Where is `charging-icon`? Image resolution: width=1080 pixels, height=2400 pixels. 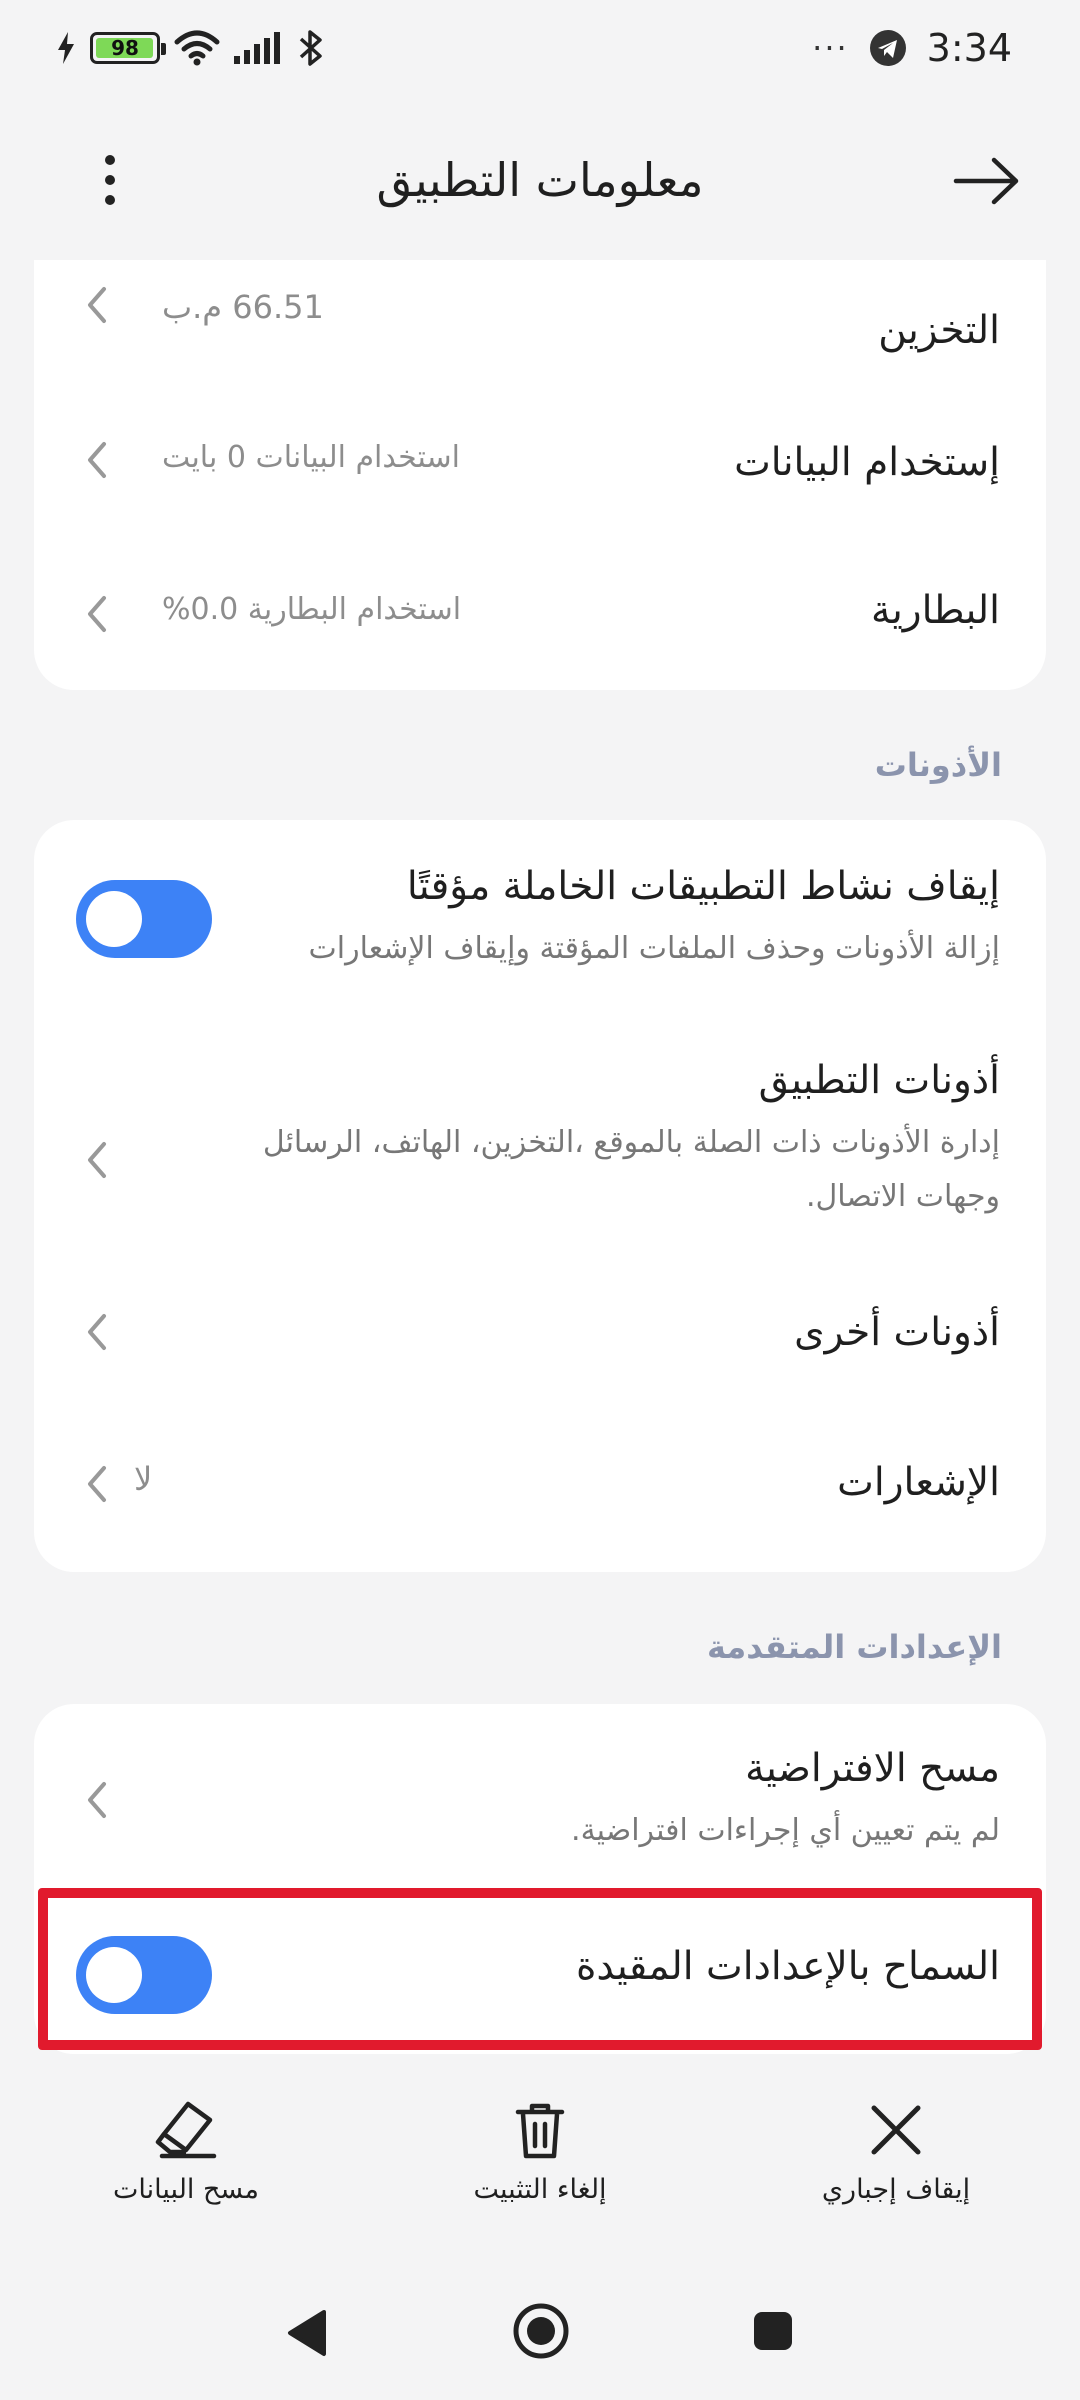 charging-icon is located at coordinates (66, 48).